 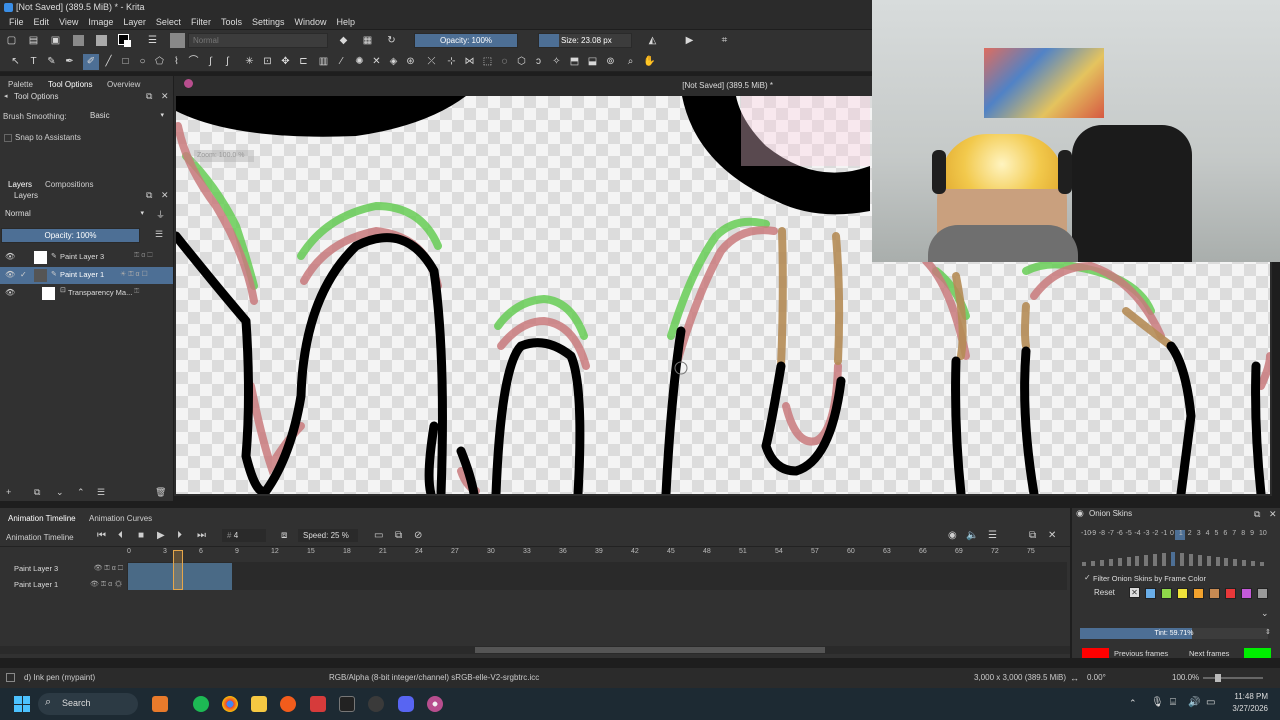 I want to click on snap-checkbox, so click(x=8, y=138).